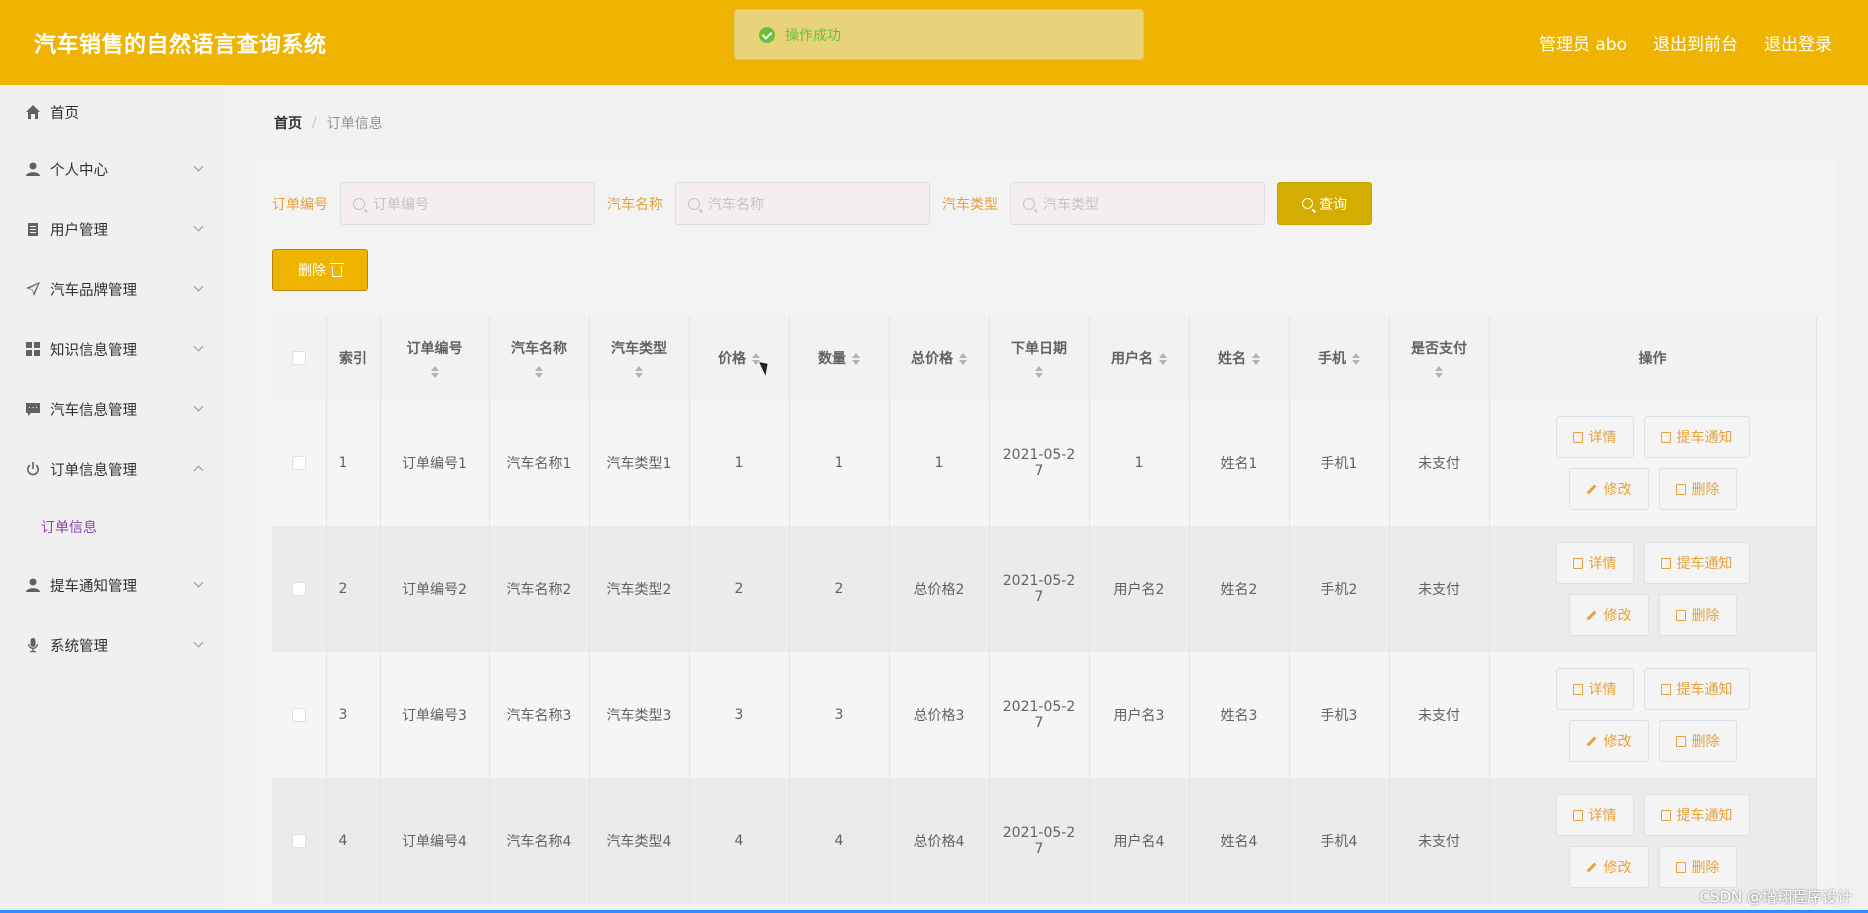 Image resolution: width=1868 pixels, height=913 pixels. What do you see at coordinates (1339, 589) in the screenshot?
I see `cell-phone: 手机2` at bounding box center [1339, 589].